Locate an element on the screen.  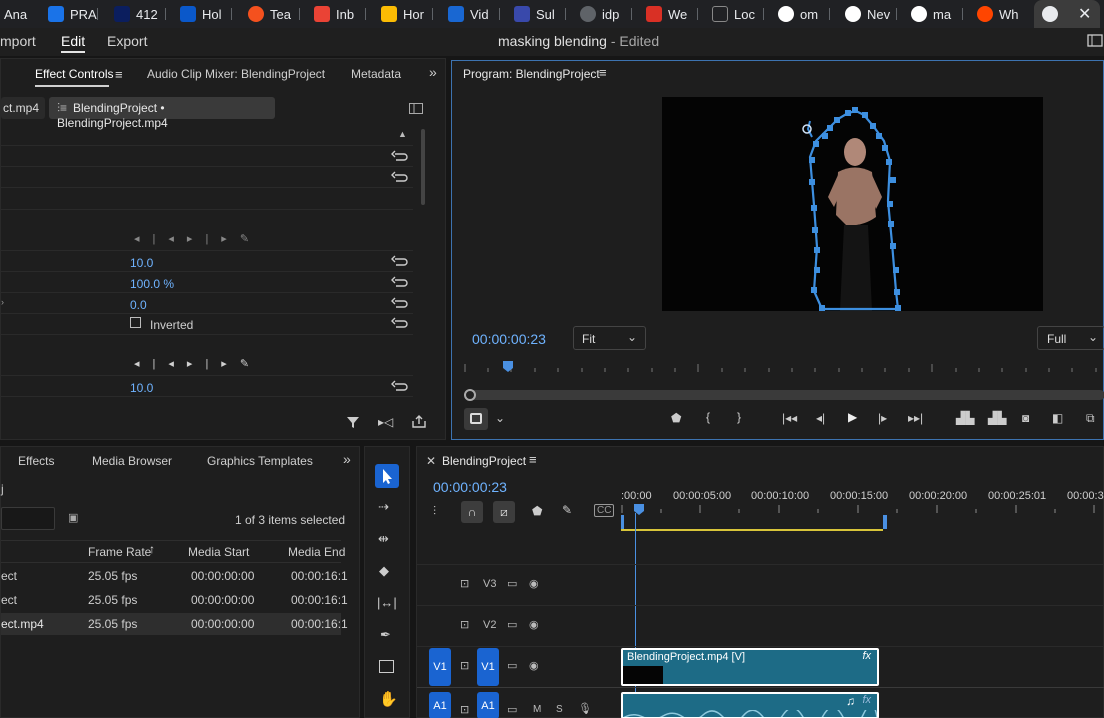
effect-controls-scrollbar is located at coordinates (423, 167).